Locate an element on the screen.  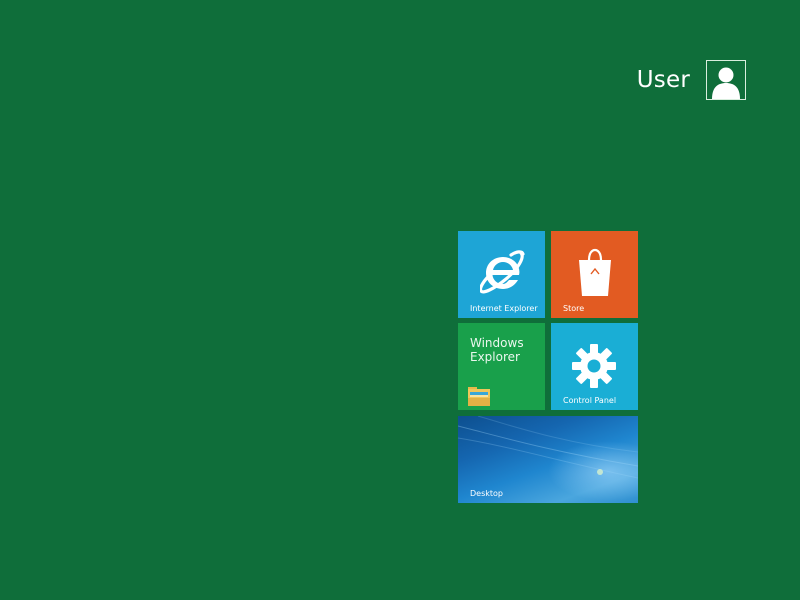
tile-label: Control Panel is located at coordinates (590, 400).